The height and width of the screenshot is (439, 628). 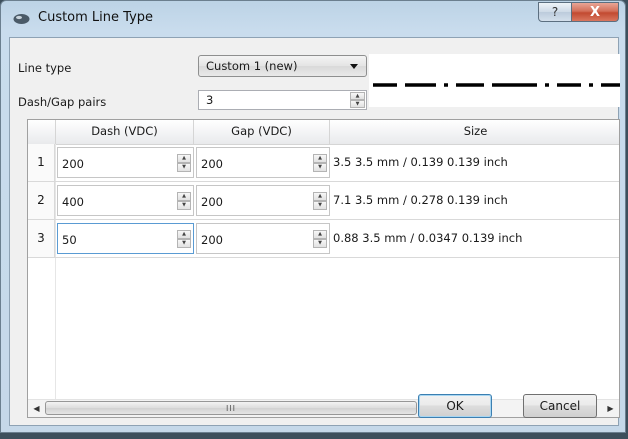 What do you see at coordinates (125, 132) in the screenshot?
I see `column-header-dash: Dash (VDC)` at bounding box center [125, 132].